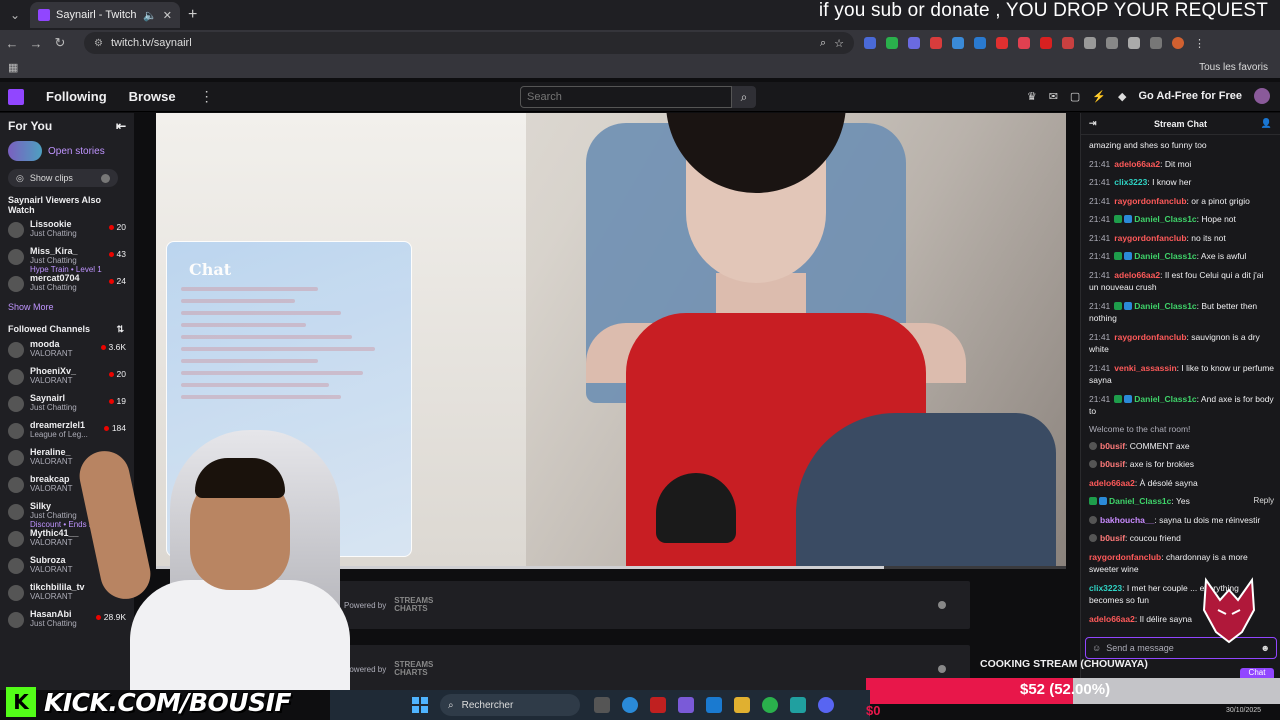 The height and width of the screenshot is (720, 1280). I want to click on bits-icon: ◆, so click(1122, 96).